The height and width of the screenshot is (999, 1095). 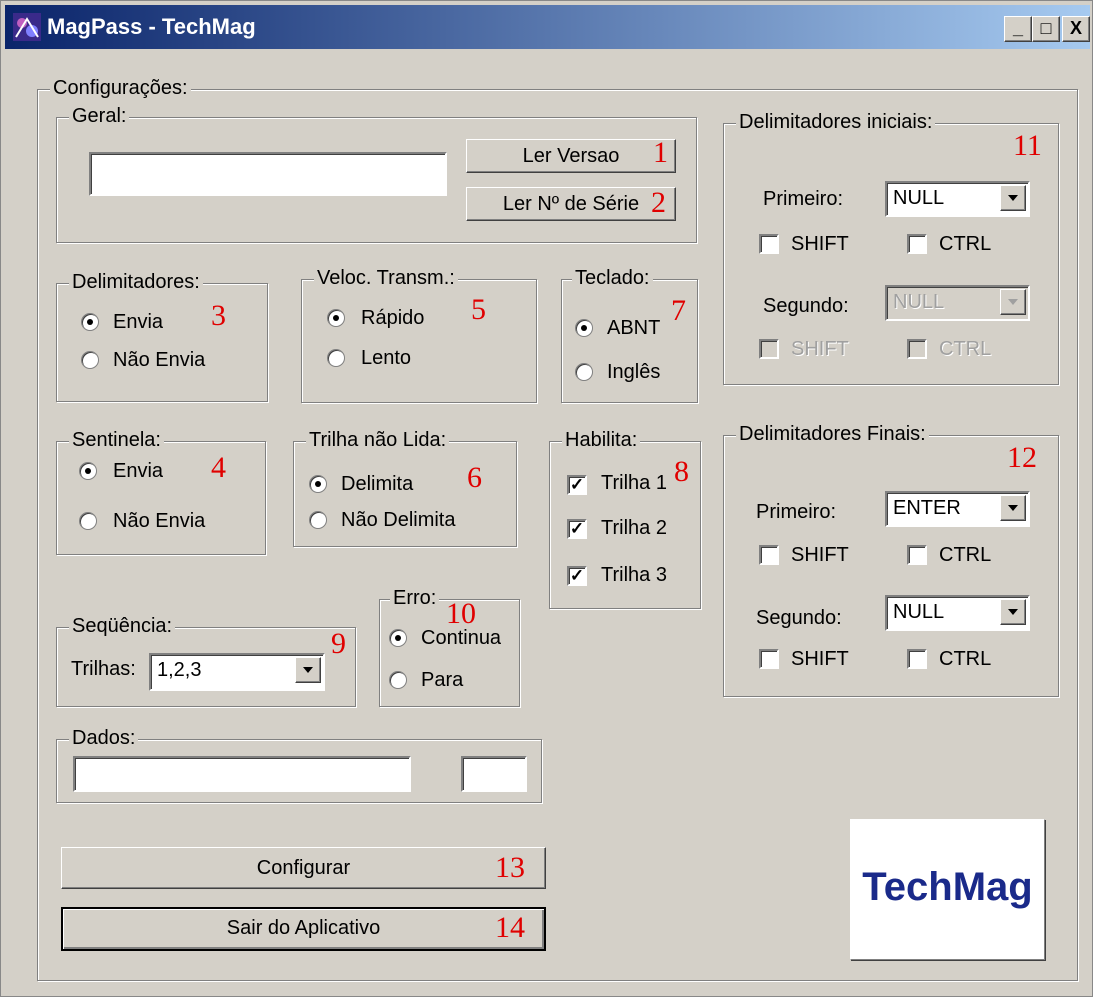 I want to click on sair-button: Sair do Aplicativo, so click(x=303, y=929).